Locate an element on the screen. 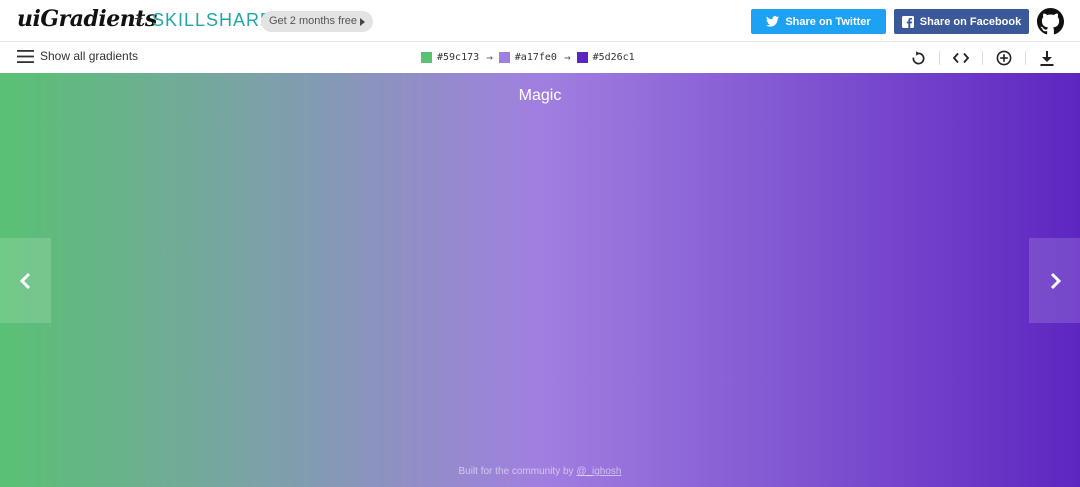 Image resolution: width=1080 pixels, height=487 pixels. download-icon is located at coordinates (1047, 58).